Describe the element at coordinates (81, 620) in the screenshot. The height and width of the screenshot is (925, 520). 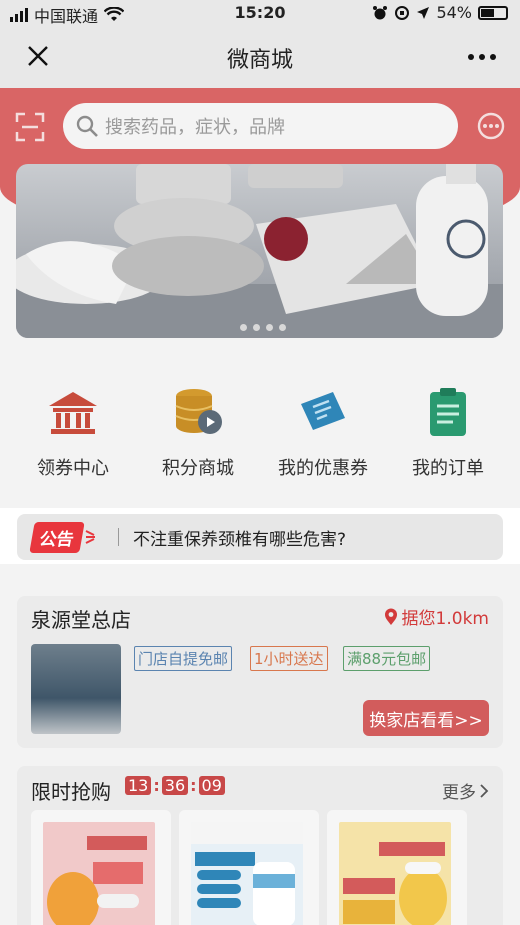
I see `store-name: 泉源堂总店` at that location.